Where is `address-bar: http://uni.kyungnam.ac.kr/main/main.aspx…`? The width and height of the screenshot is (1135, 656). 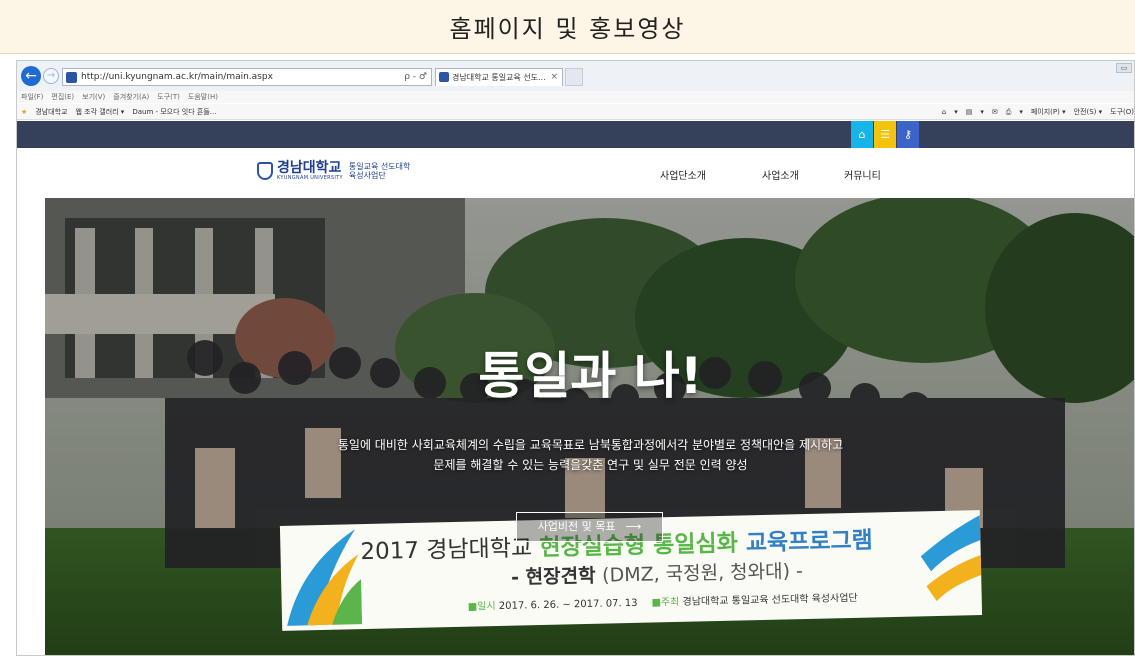
address-bar: http://uni.kyungnam.ac.kr/main/main.aspx… is located at coordinates (247, 77).